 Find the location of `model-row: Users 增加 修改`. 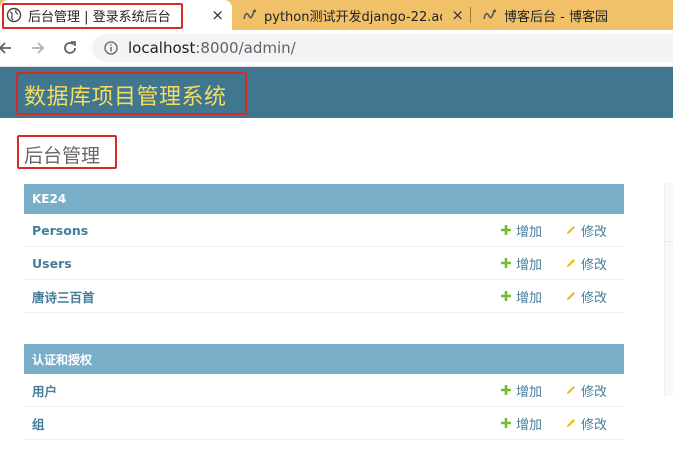

model-row: Users 增加 修改 is located at coordinates (324, 263).